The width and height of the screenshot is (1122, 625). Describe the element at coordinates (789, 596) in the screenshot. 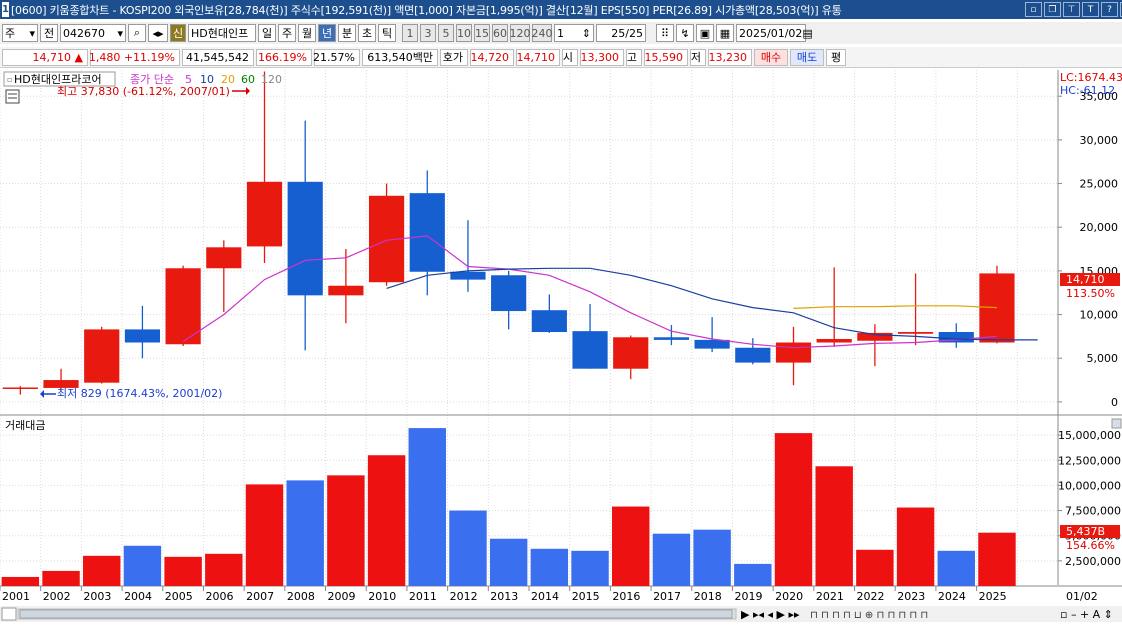

I see `x-tick-label: 2020` at that location.